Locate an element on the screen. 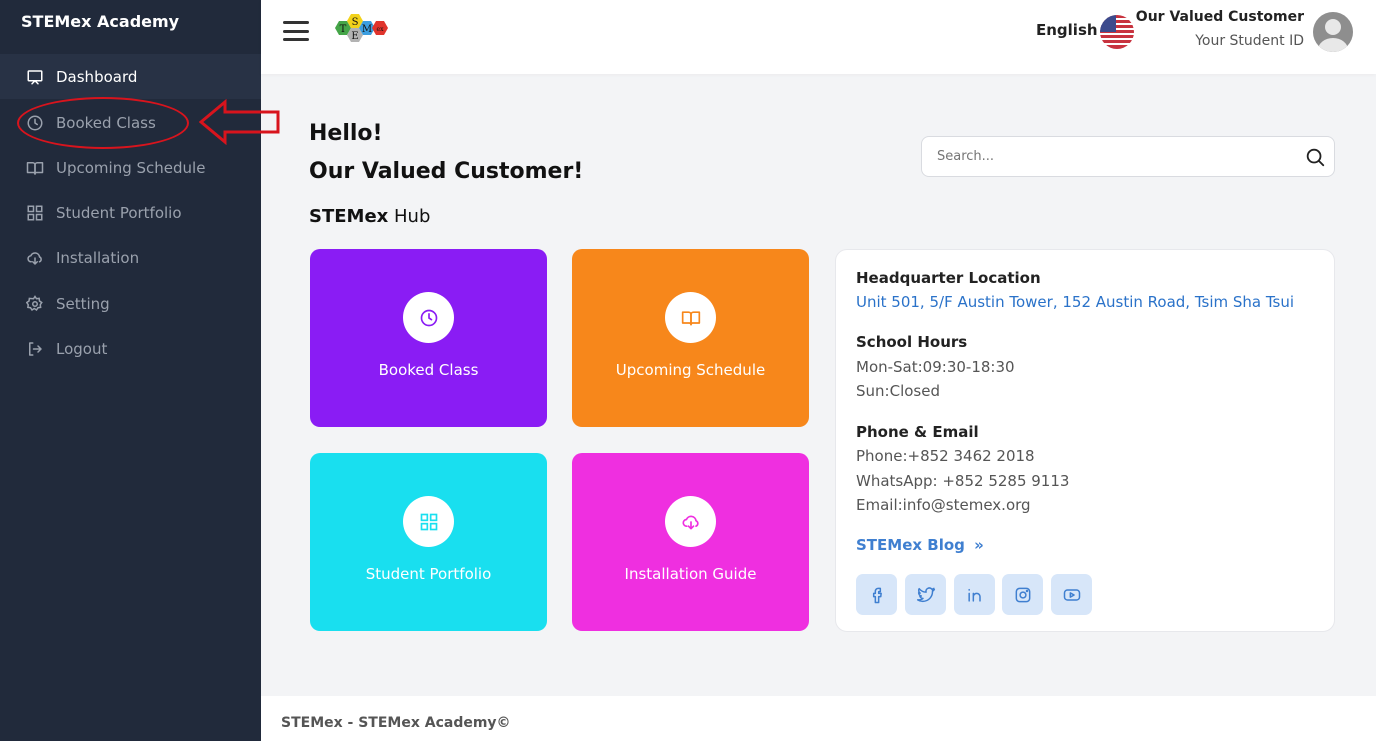 The image size is (1376, 741). sidebar-item-booked-class: Booked Class is located at coordinates (130, 122).